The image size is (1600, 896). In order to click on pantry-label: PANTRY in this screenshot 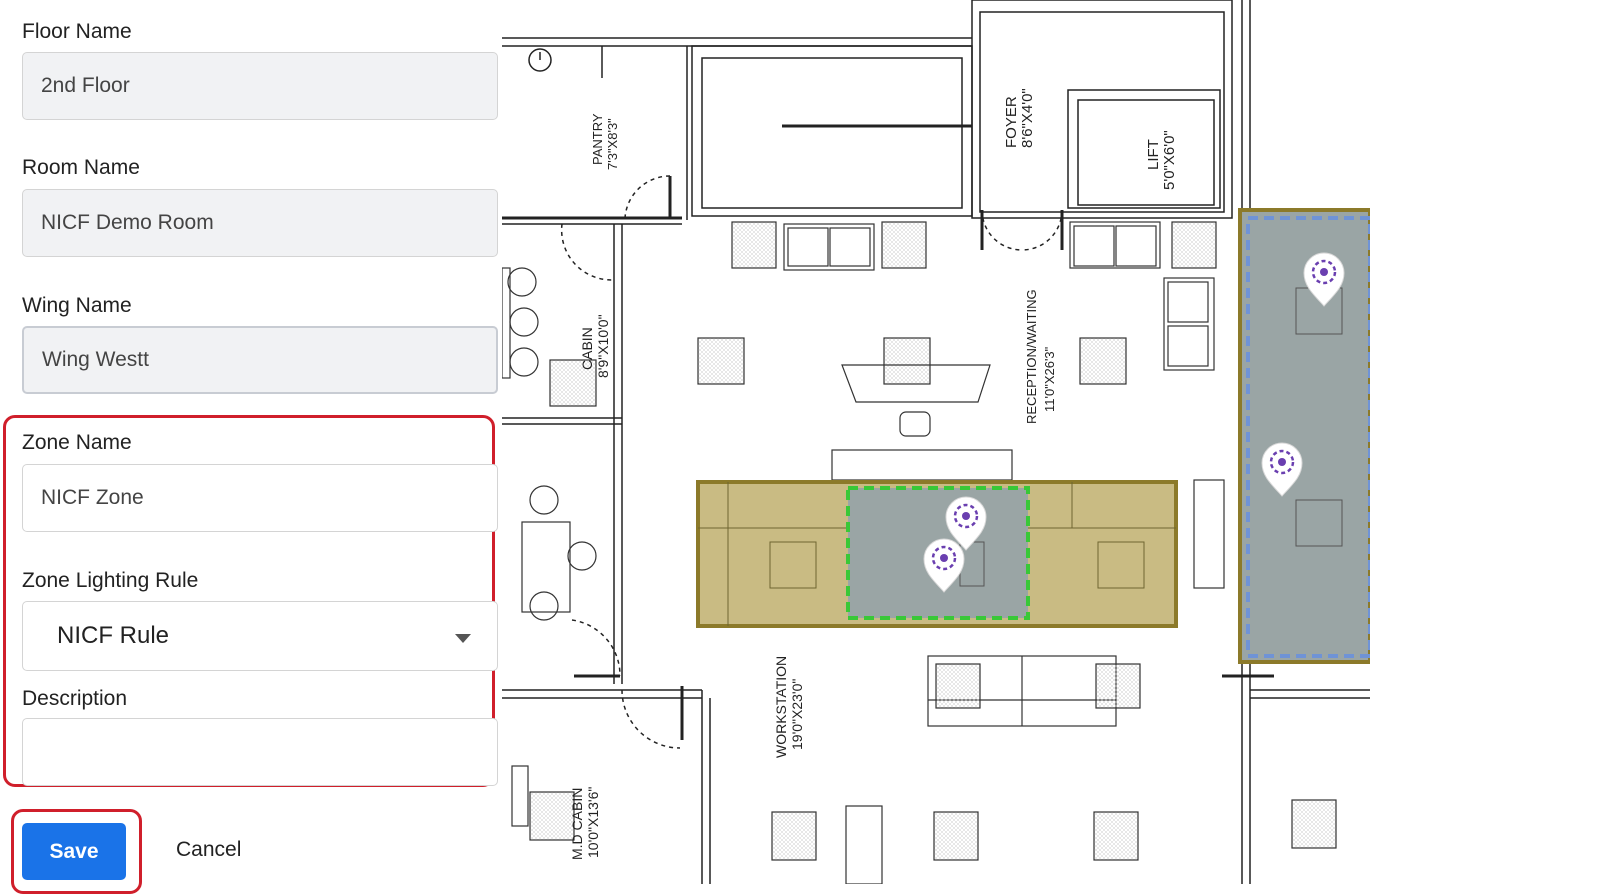, I will do `click(597, 139)`.